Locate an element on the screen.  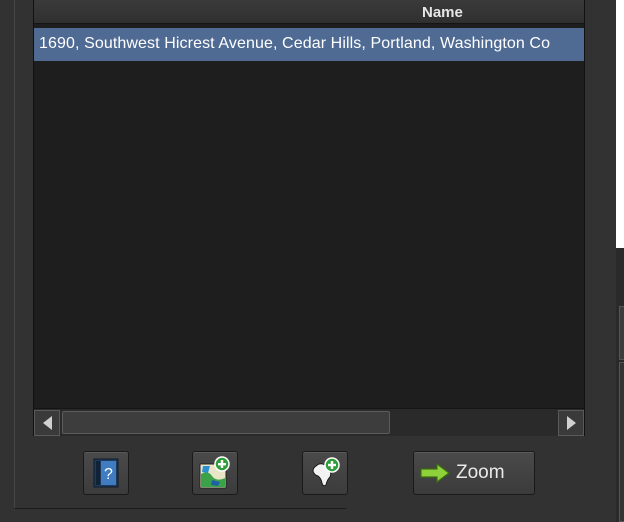
horizontal-scrollbar is located at coordinates (309, 422).